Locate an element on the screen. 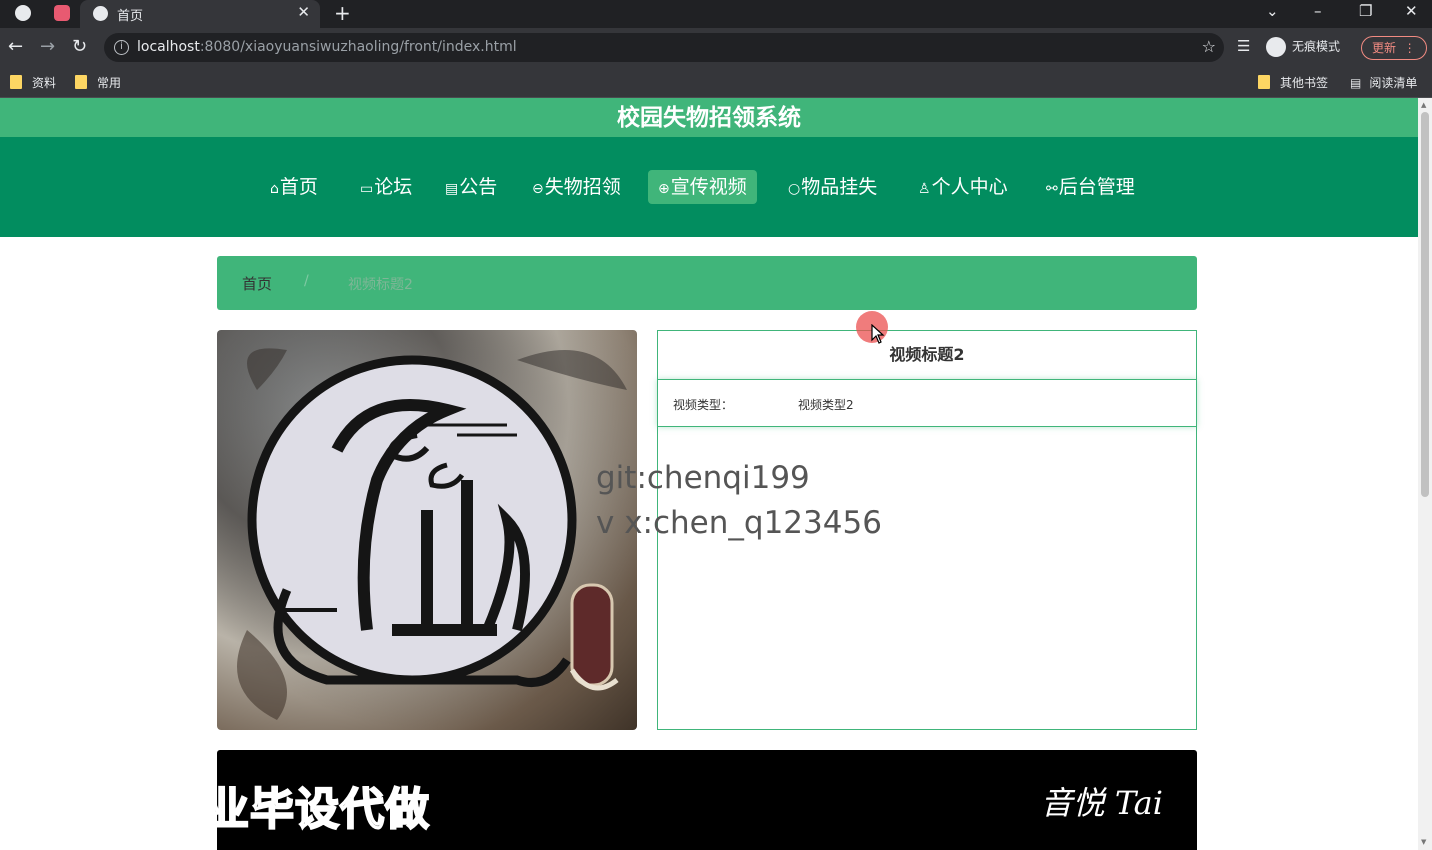 The height and width of the screenshot is (850, 1432). page-scrollbar: ▲ ▼ is located at coordinates (1425, 474).